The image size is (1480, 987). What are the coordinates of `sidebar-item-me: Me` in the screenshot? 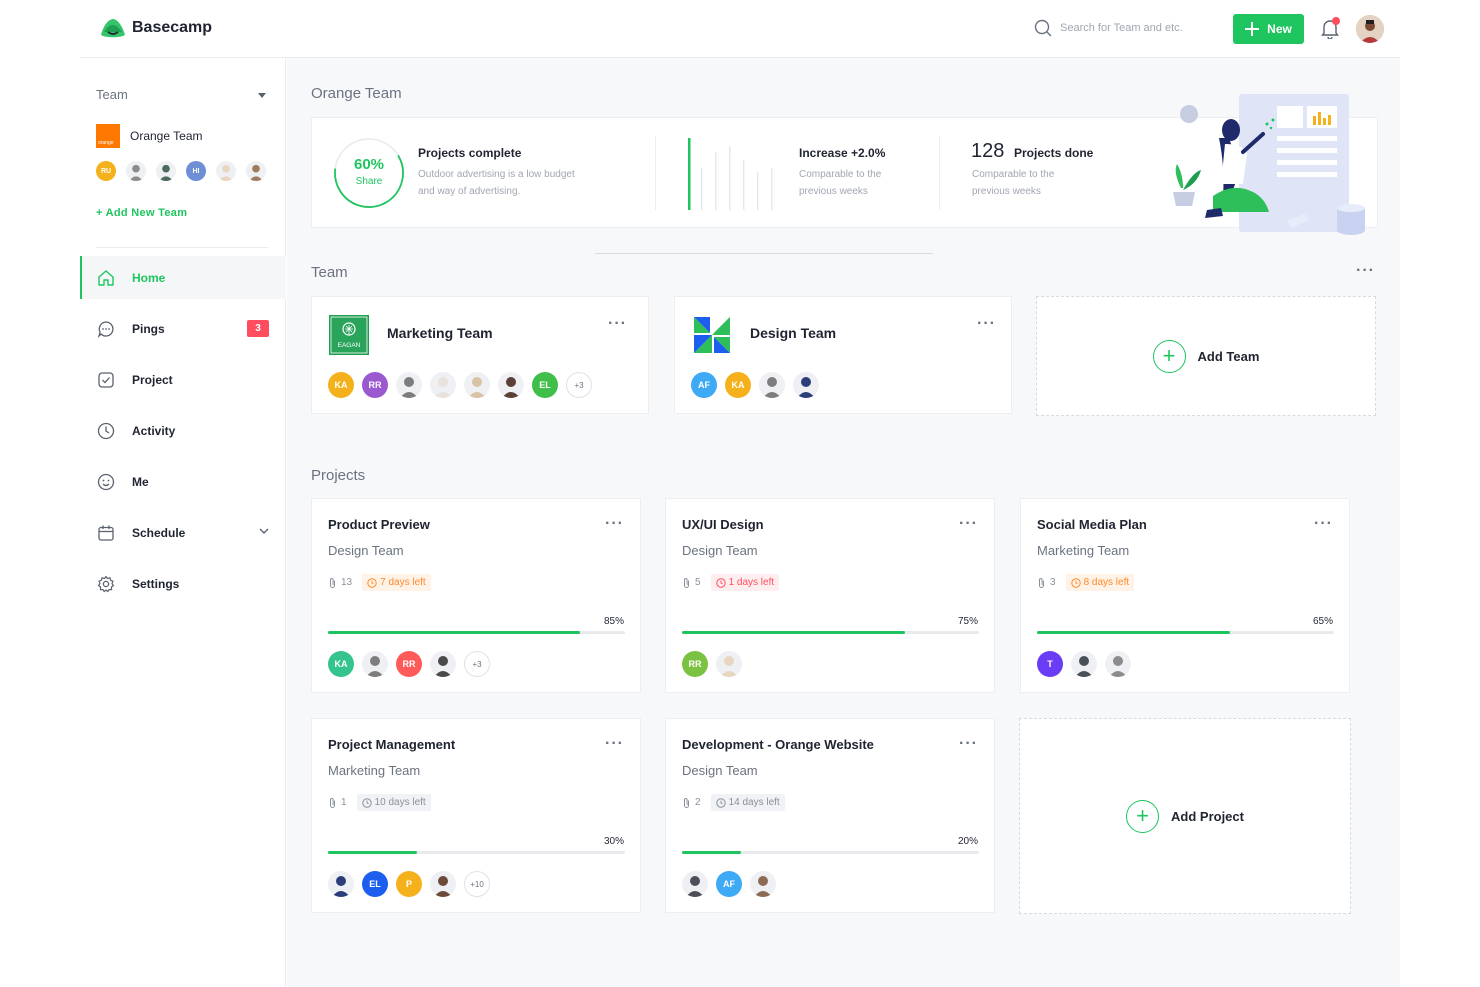 It's located at (183, 481).